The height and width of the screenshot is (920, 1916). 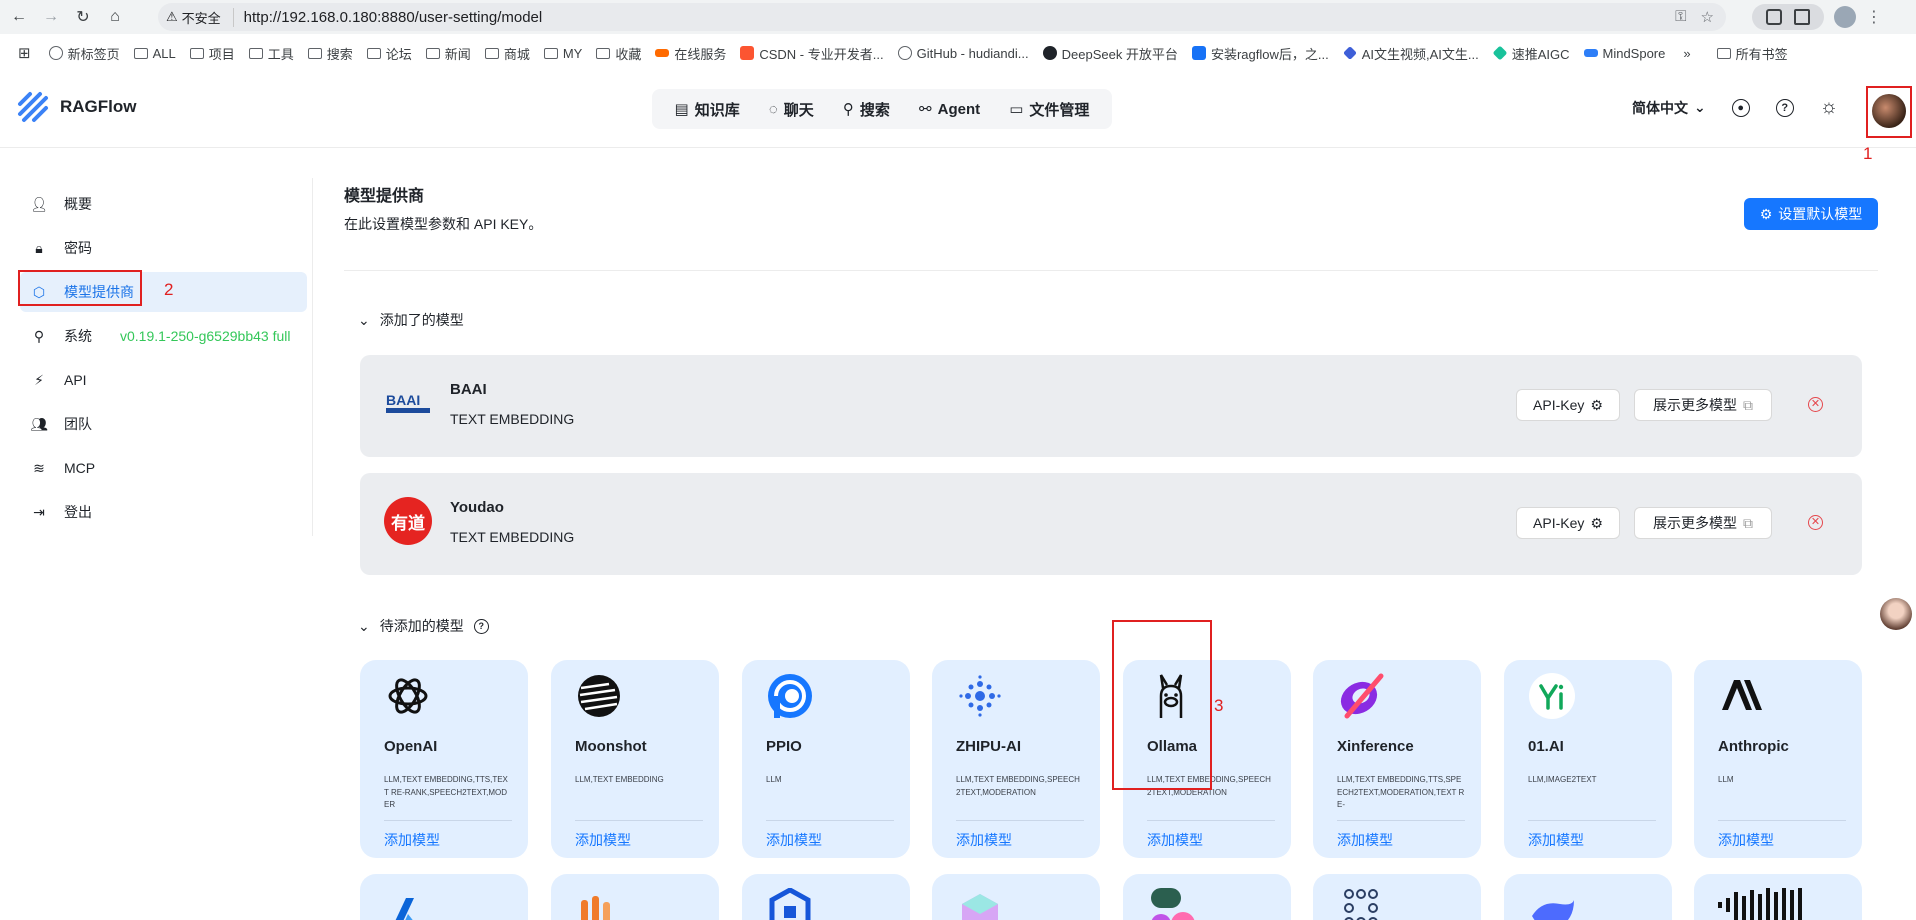 What do you see at coordinates (76, 107) in the screenshot?
I see `app-logo: RAGFlow` at bounding box center [76, 107].